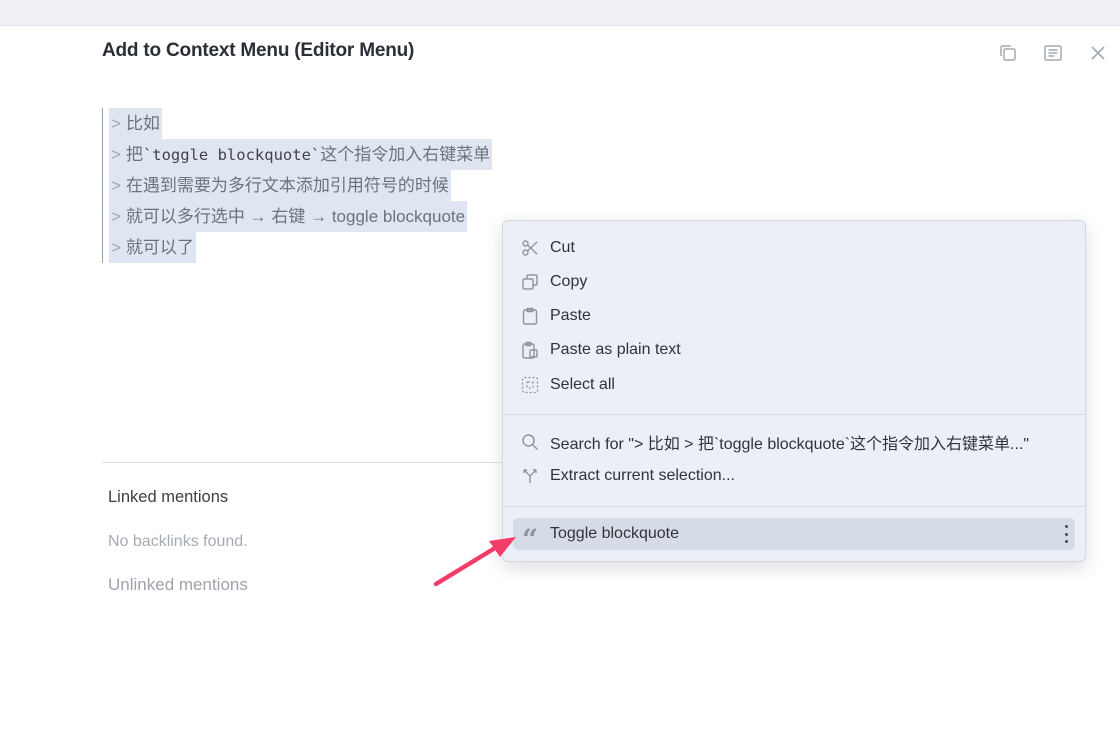 The image size is (1120, 732). I want to click on more-options-icon, so click(1066, 534).